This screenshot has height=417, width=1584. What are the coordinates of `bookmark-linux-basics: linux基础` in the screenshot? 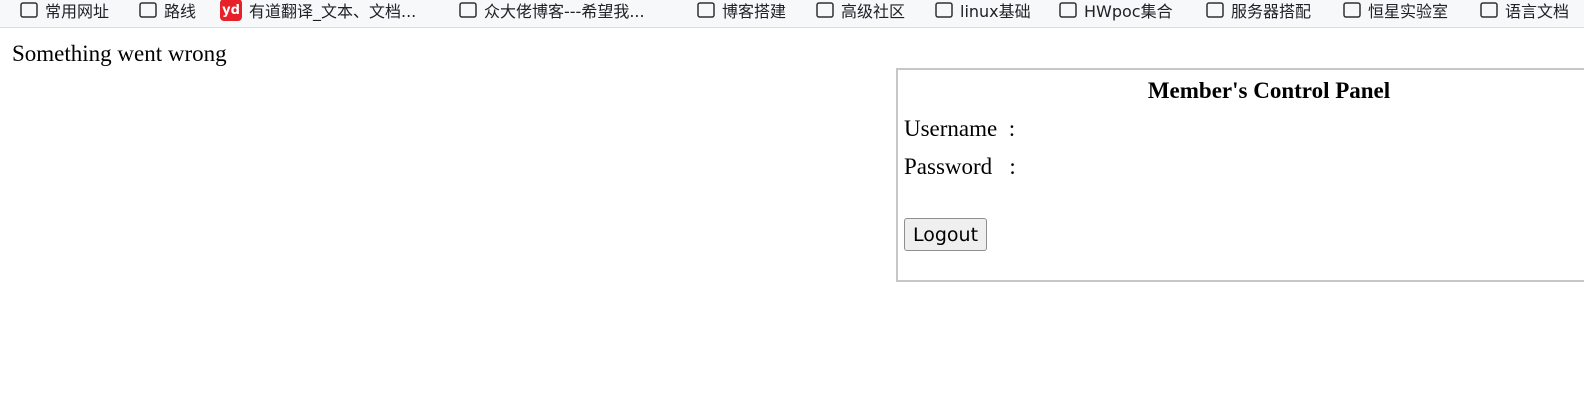 It's located at (983, 10).